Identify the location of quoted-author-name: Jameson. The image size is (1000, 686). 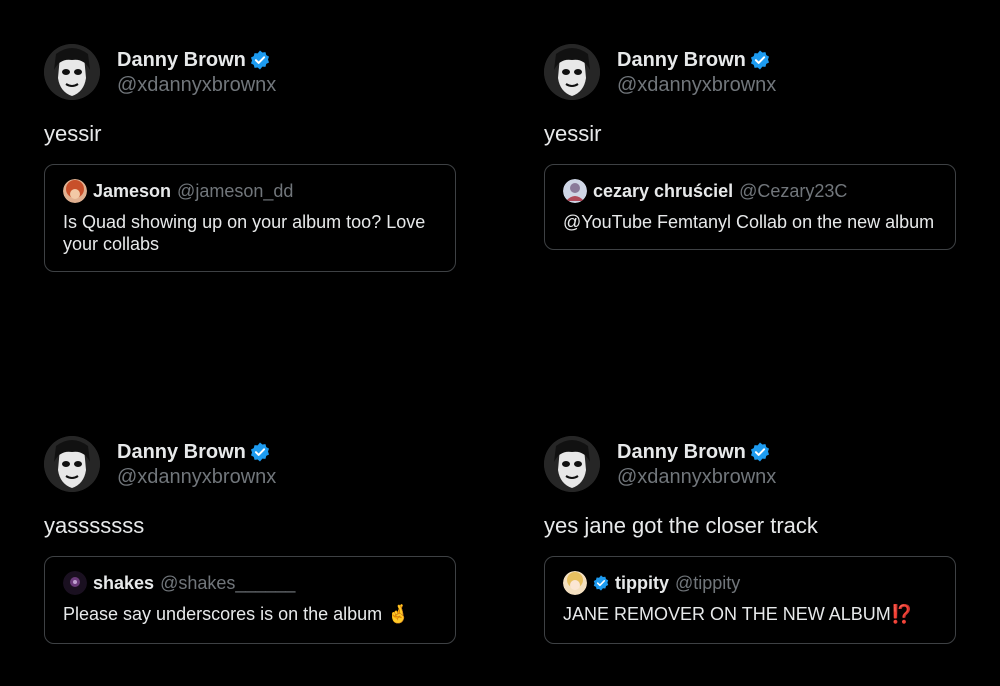
(132, 191).